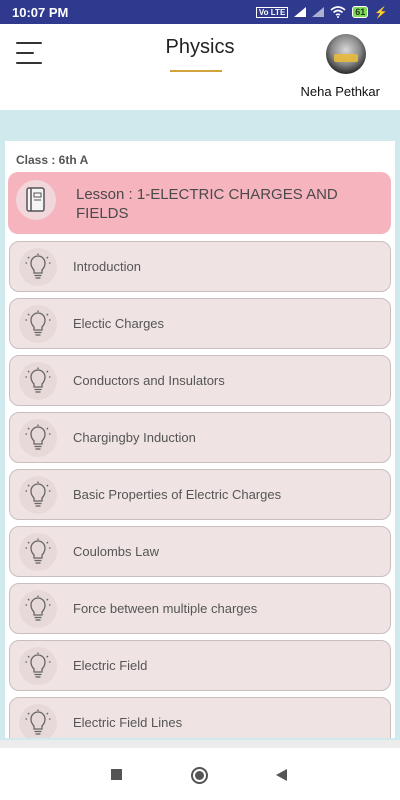 The height and width of the screenshot is (800, 400). Describe the element at coordinates (340, 91) in the screenshot. I see `user-name: Neha Pethkar` at that location.